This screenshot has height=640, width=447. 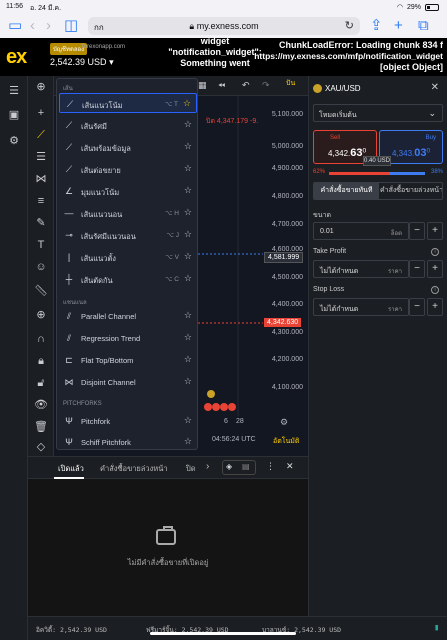 I want to click on lock-drawings-icon: 🔒︎, so click(x=41, y=361).